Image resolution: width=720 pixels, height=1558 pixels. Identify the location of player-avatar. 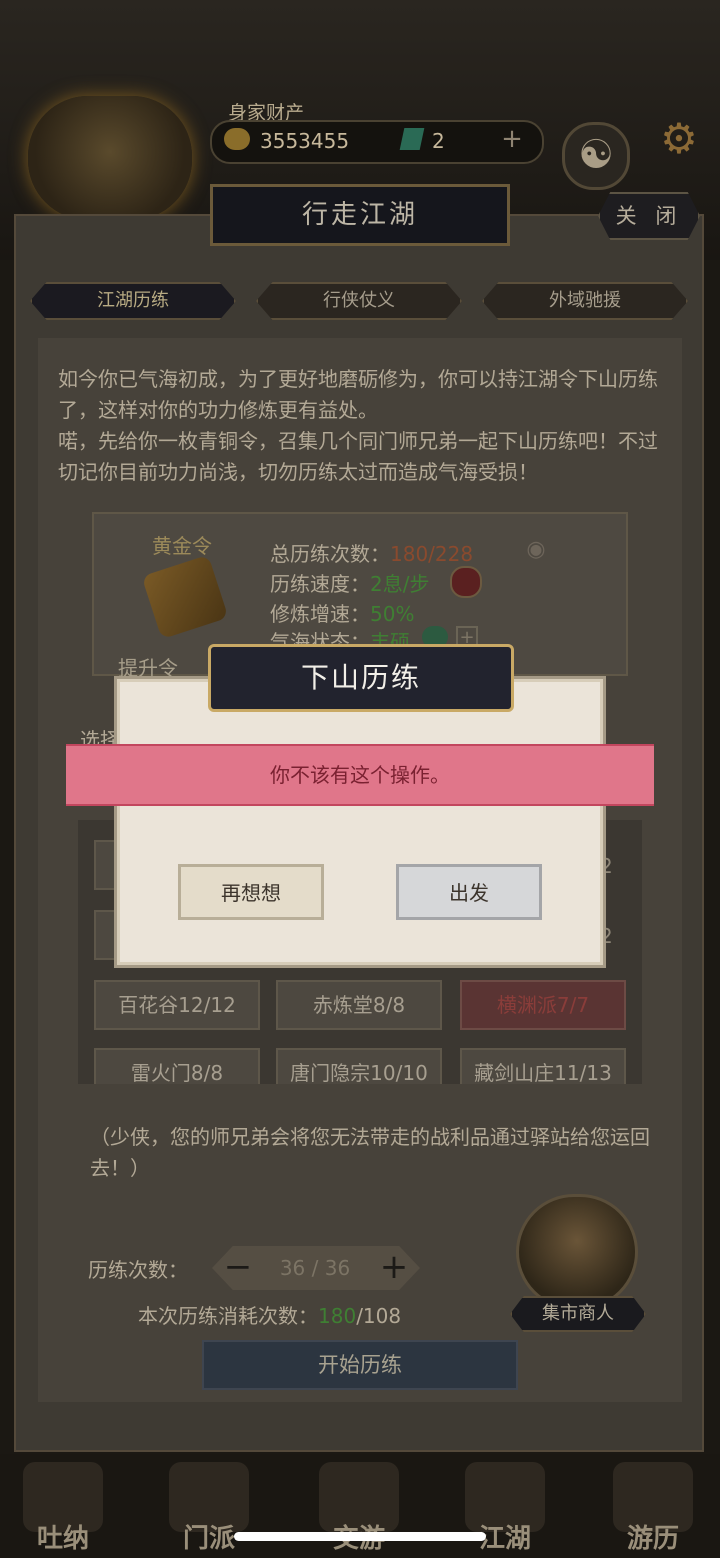
(110, 158).